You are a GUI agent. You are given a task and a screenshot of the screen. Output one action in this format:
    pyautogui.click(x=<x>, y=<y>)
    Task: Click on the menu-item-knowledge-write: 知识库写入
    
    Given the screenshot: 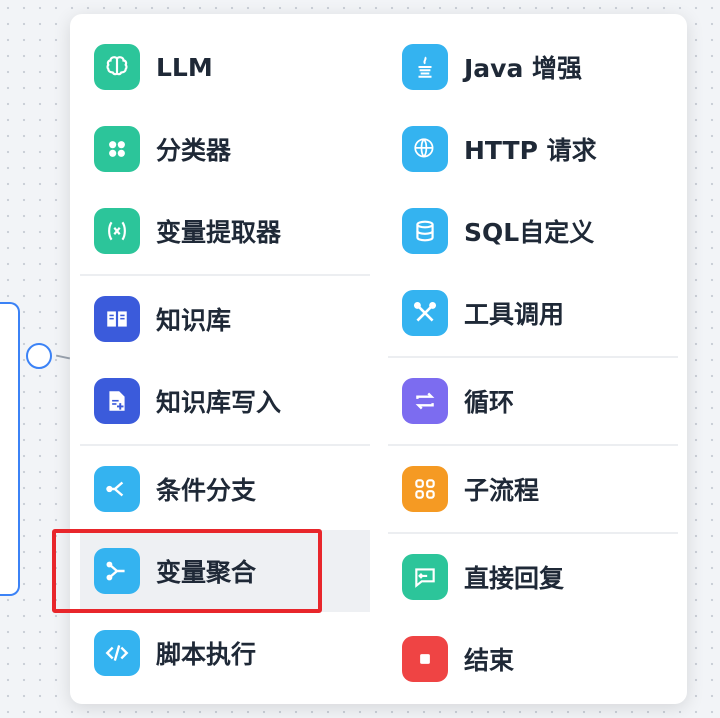 What is the action you would take?
    pyautogui.click(x=225, y=401)
    